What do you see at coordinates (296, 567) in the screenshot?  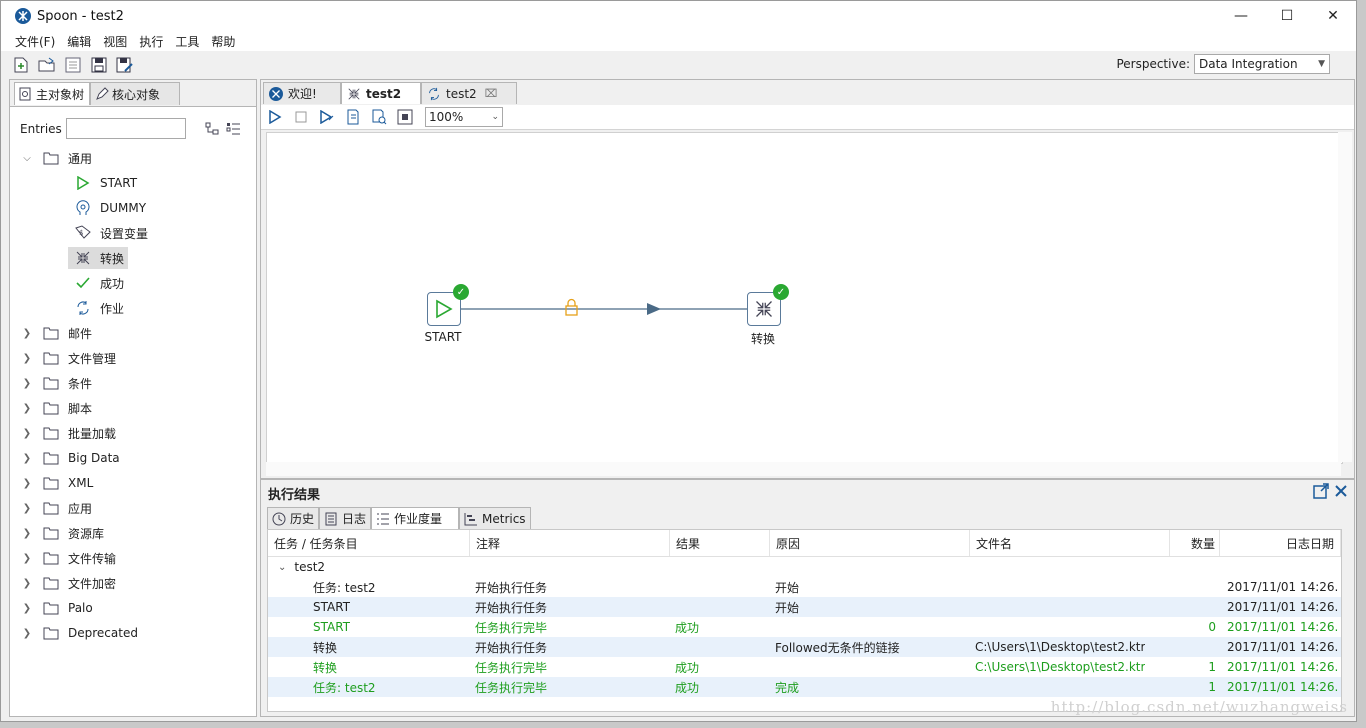 I see `tree-group-row: ⌄ test2` at bounding box center [296, 567].